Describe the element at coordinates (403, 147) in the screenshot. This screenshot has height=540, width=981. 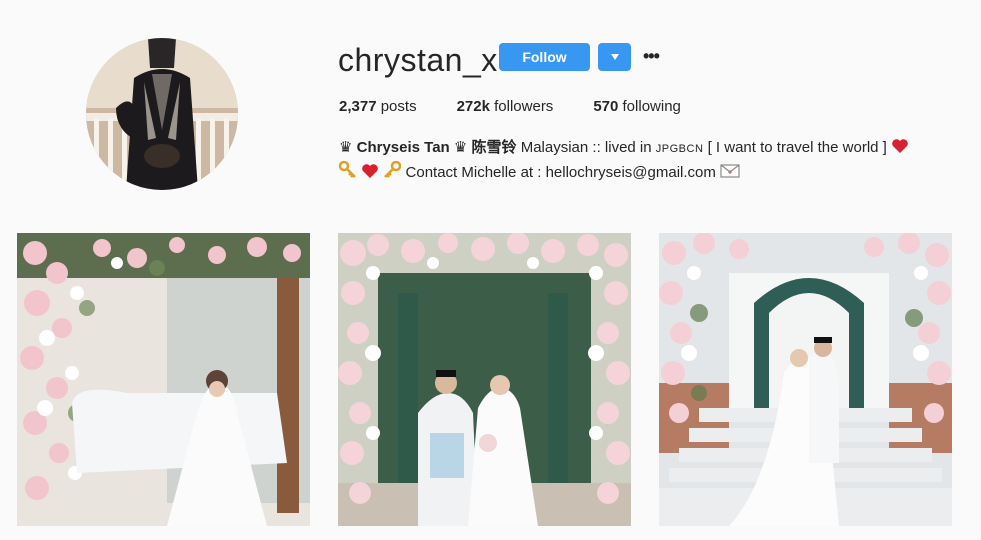
I see `full-name: Chryseis Tan` at that location.